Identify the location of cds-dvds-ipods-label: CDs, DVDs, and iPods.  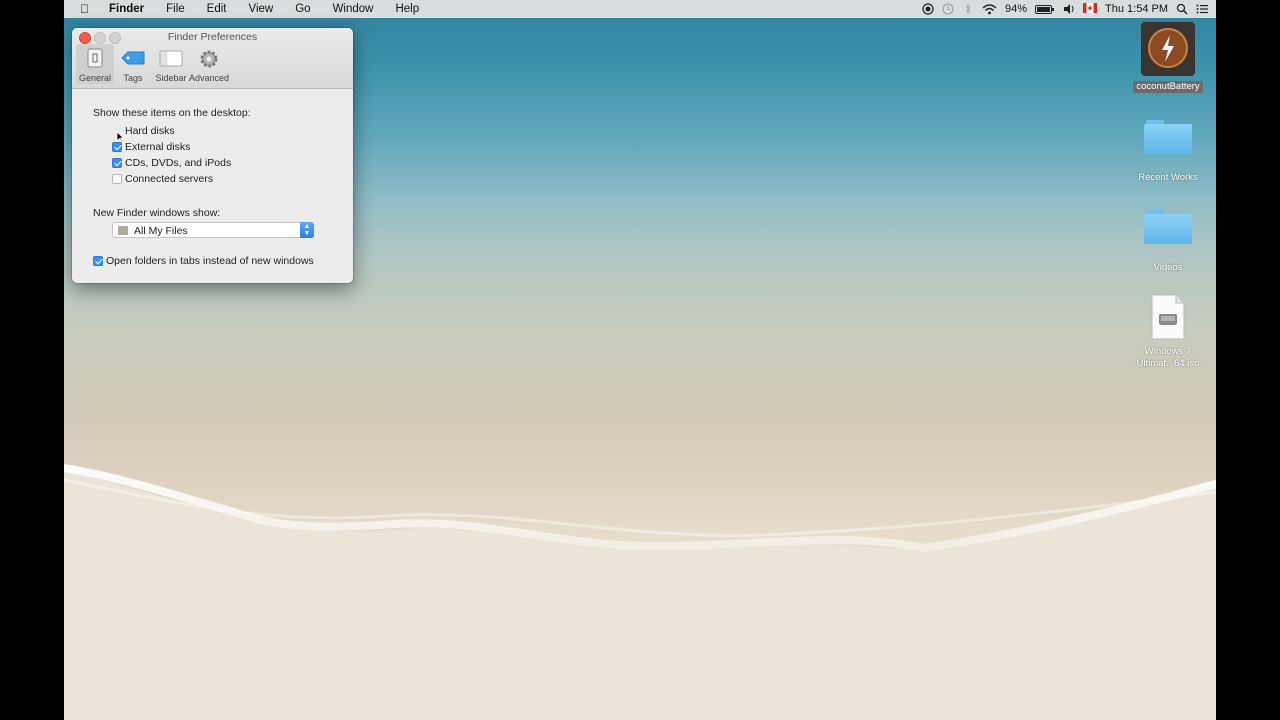
(178, 163).